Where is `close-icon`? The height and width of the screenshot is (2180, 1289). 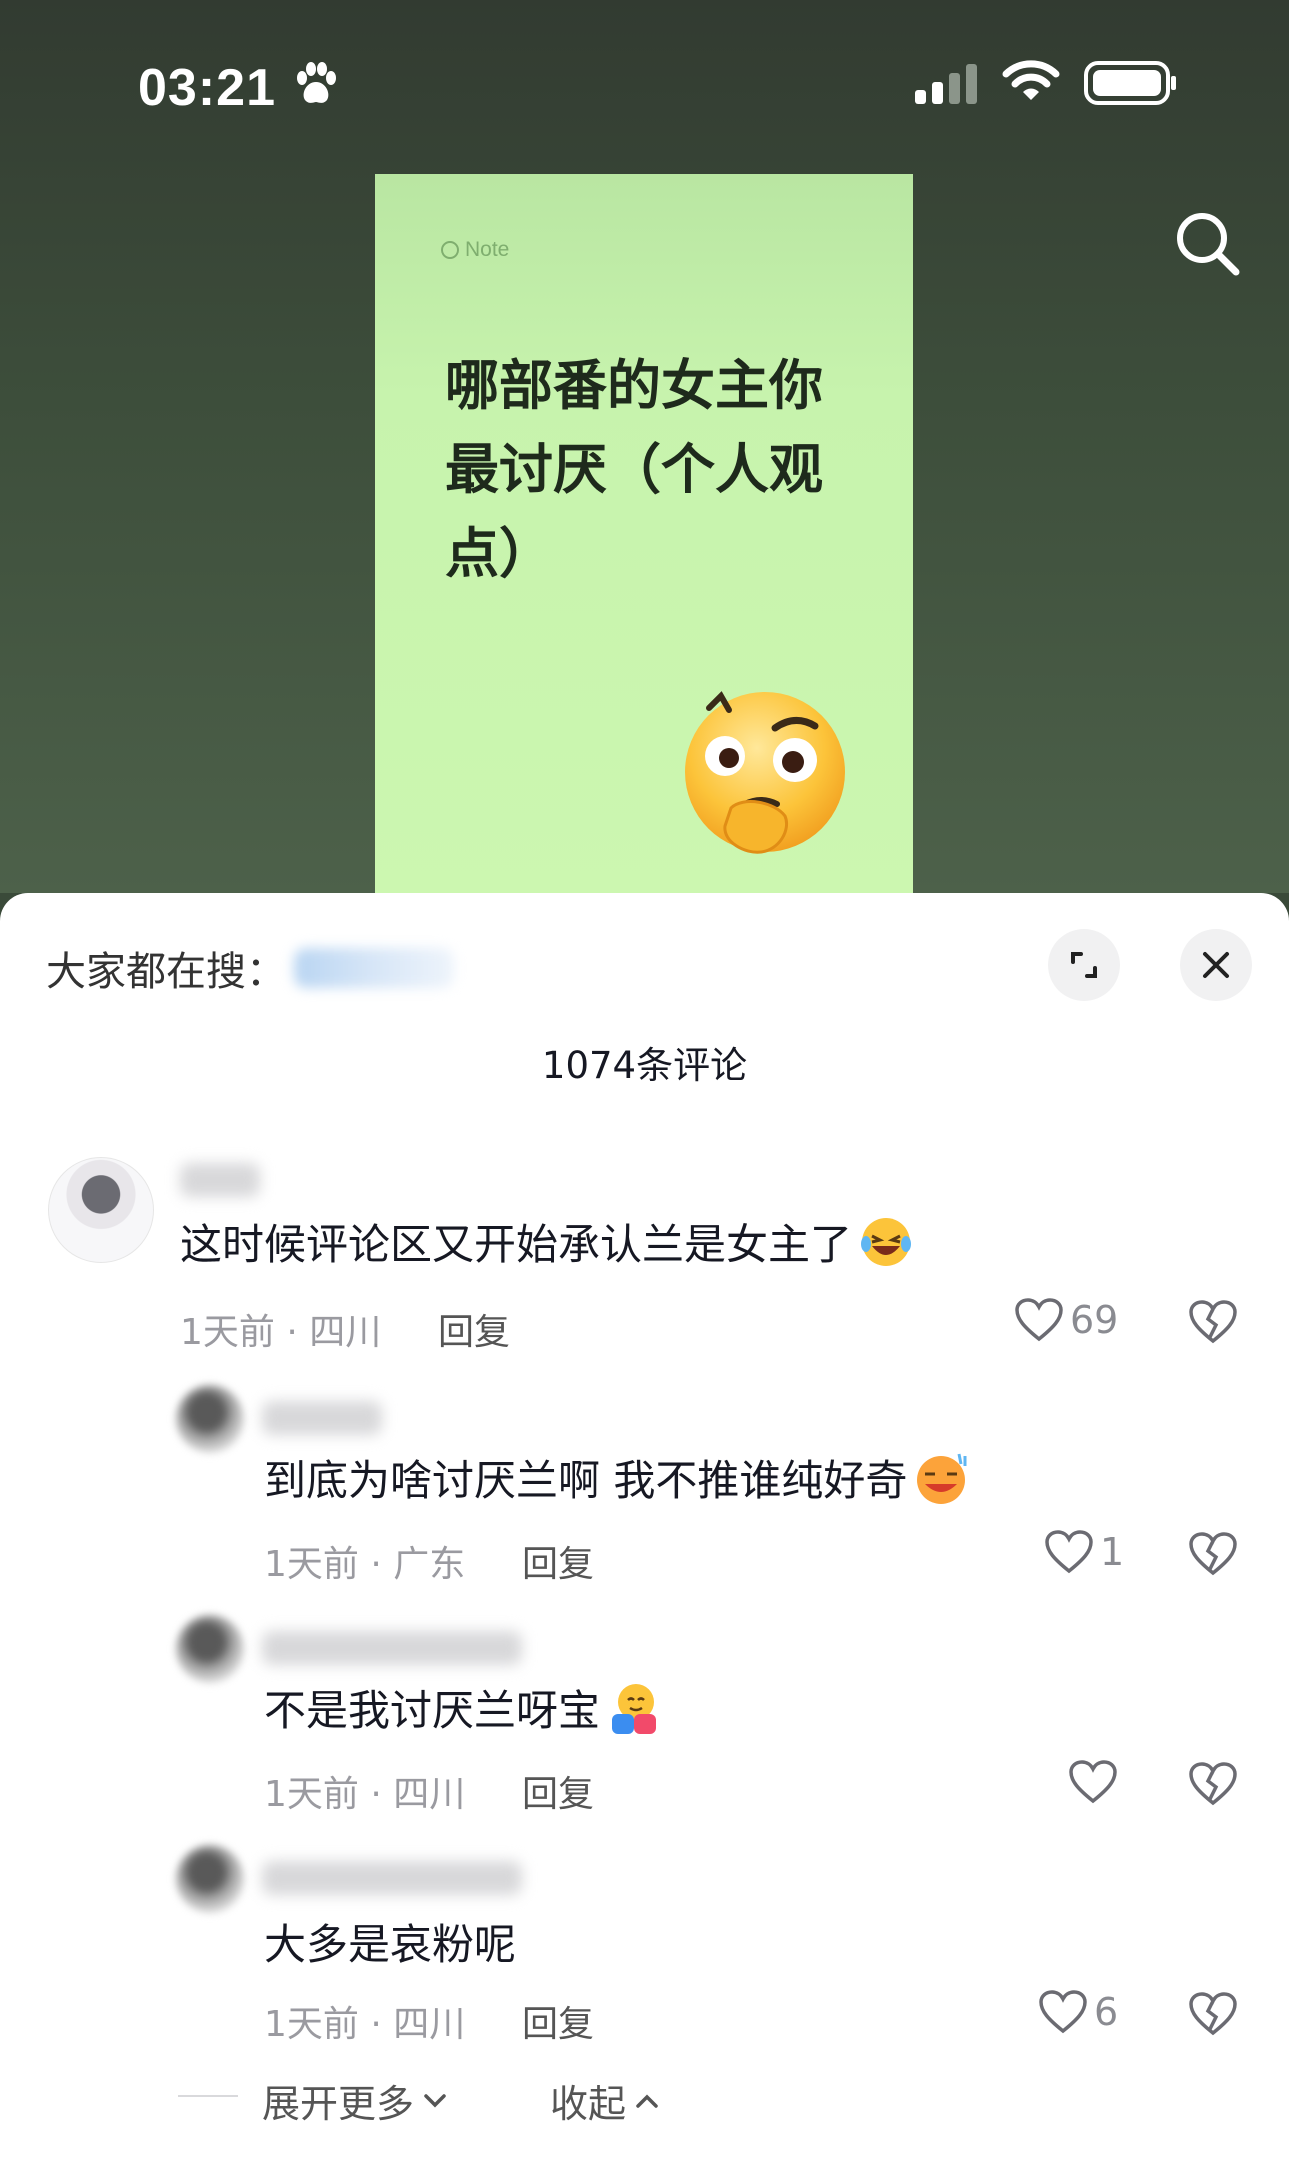 close-icon is located at coordinates (1216, 965).